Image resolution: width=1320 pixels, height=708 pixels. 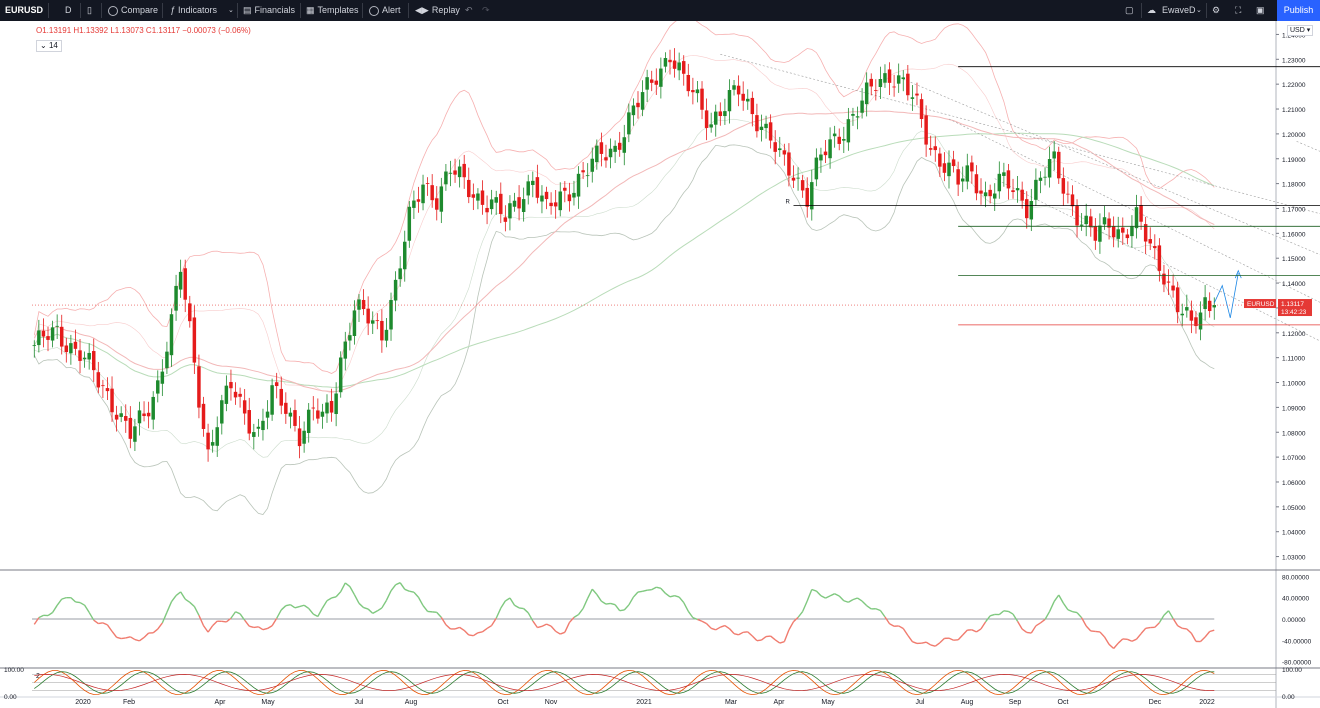 I want to click on user-chevron-icon: ⌄, so click(x=1199, y=10).